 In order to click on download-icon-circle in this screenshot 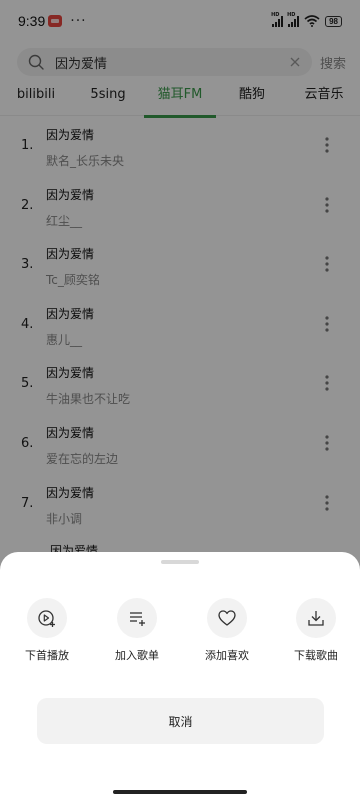, I will do `click(316, 618)`.